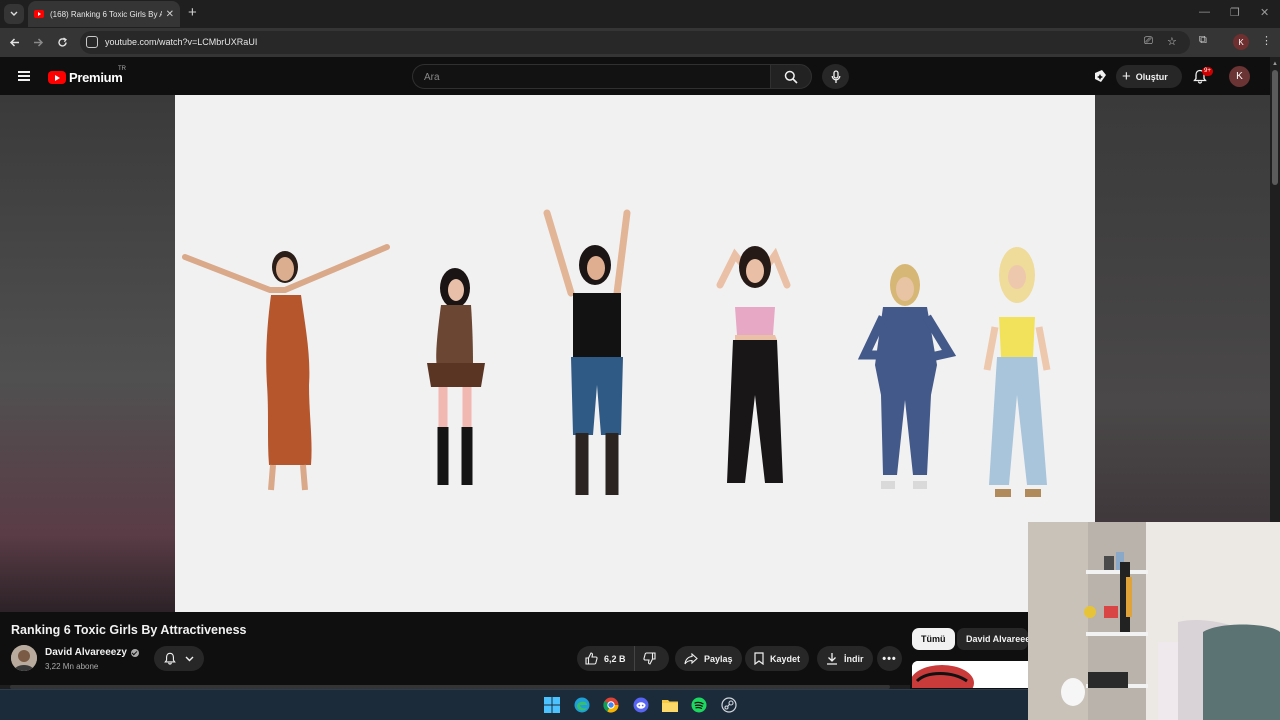 This screenshot has width=1280, height=720. Describe the element at coordinates (1172, 41) in the screenshot. I see `bookmark-star-icon: ☆` at that location.